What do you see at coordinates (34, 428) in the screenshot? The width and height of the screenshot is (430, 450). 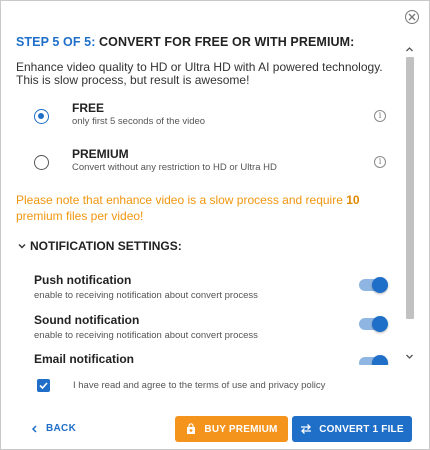 I see `chevron-left-icon` at bounding box center [34, 428].